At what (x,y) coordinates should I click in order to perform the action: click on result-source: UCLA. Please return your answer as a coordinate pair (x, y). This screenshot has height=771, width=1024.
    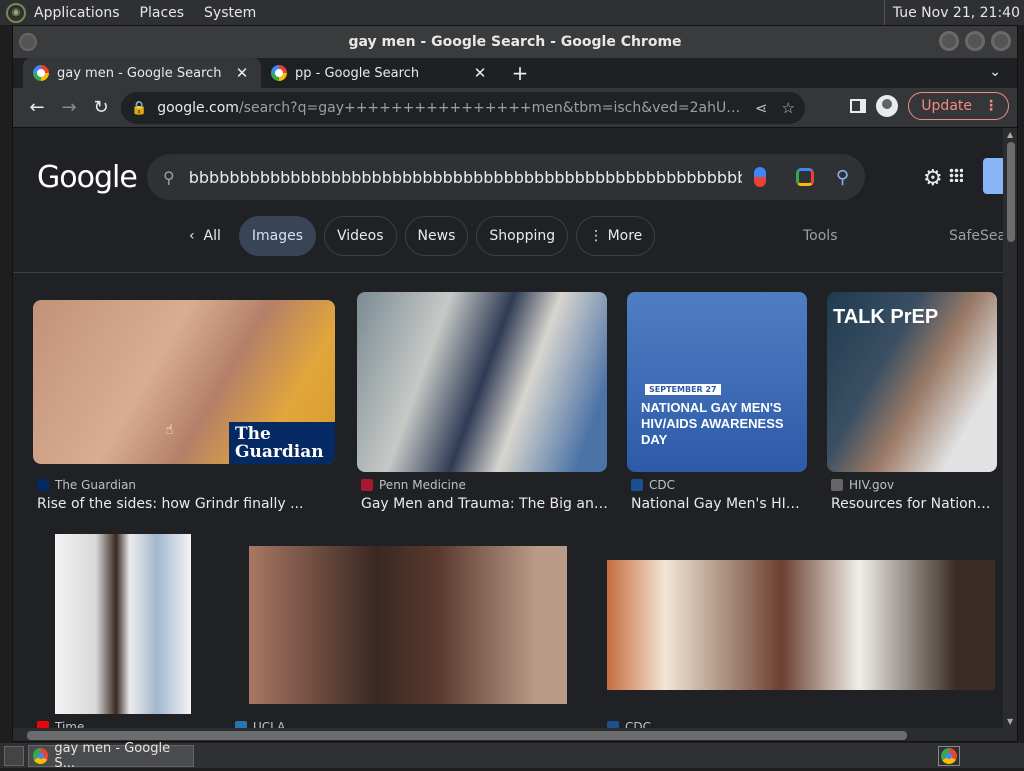
    Looking at the image, I should click on (260, 724).